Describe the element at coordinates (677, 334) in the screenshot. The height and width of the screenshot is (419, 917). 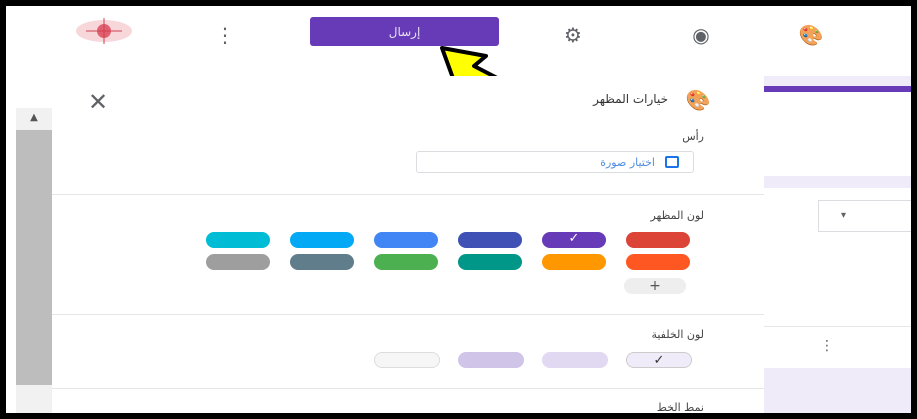
I see `background-color-label: لون الخلفية` at that location.